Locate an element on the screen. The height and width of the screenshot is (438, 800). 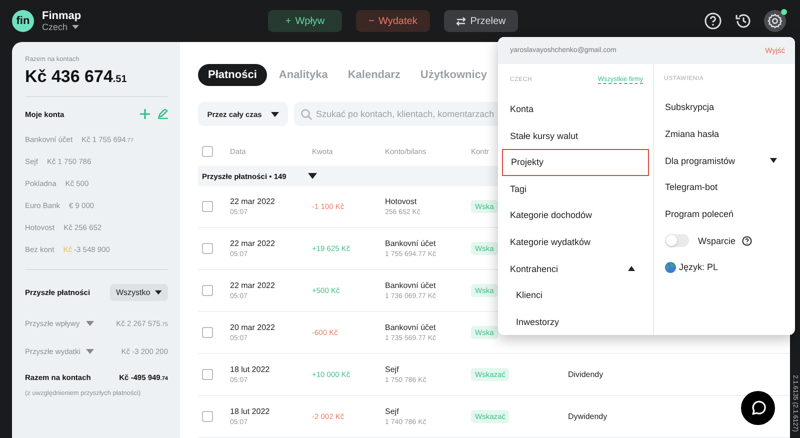
company-selector: Czech is located at coordinates (62, 27).